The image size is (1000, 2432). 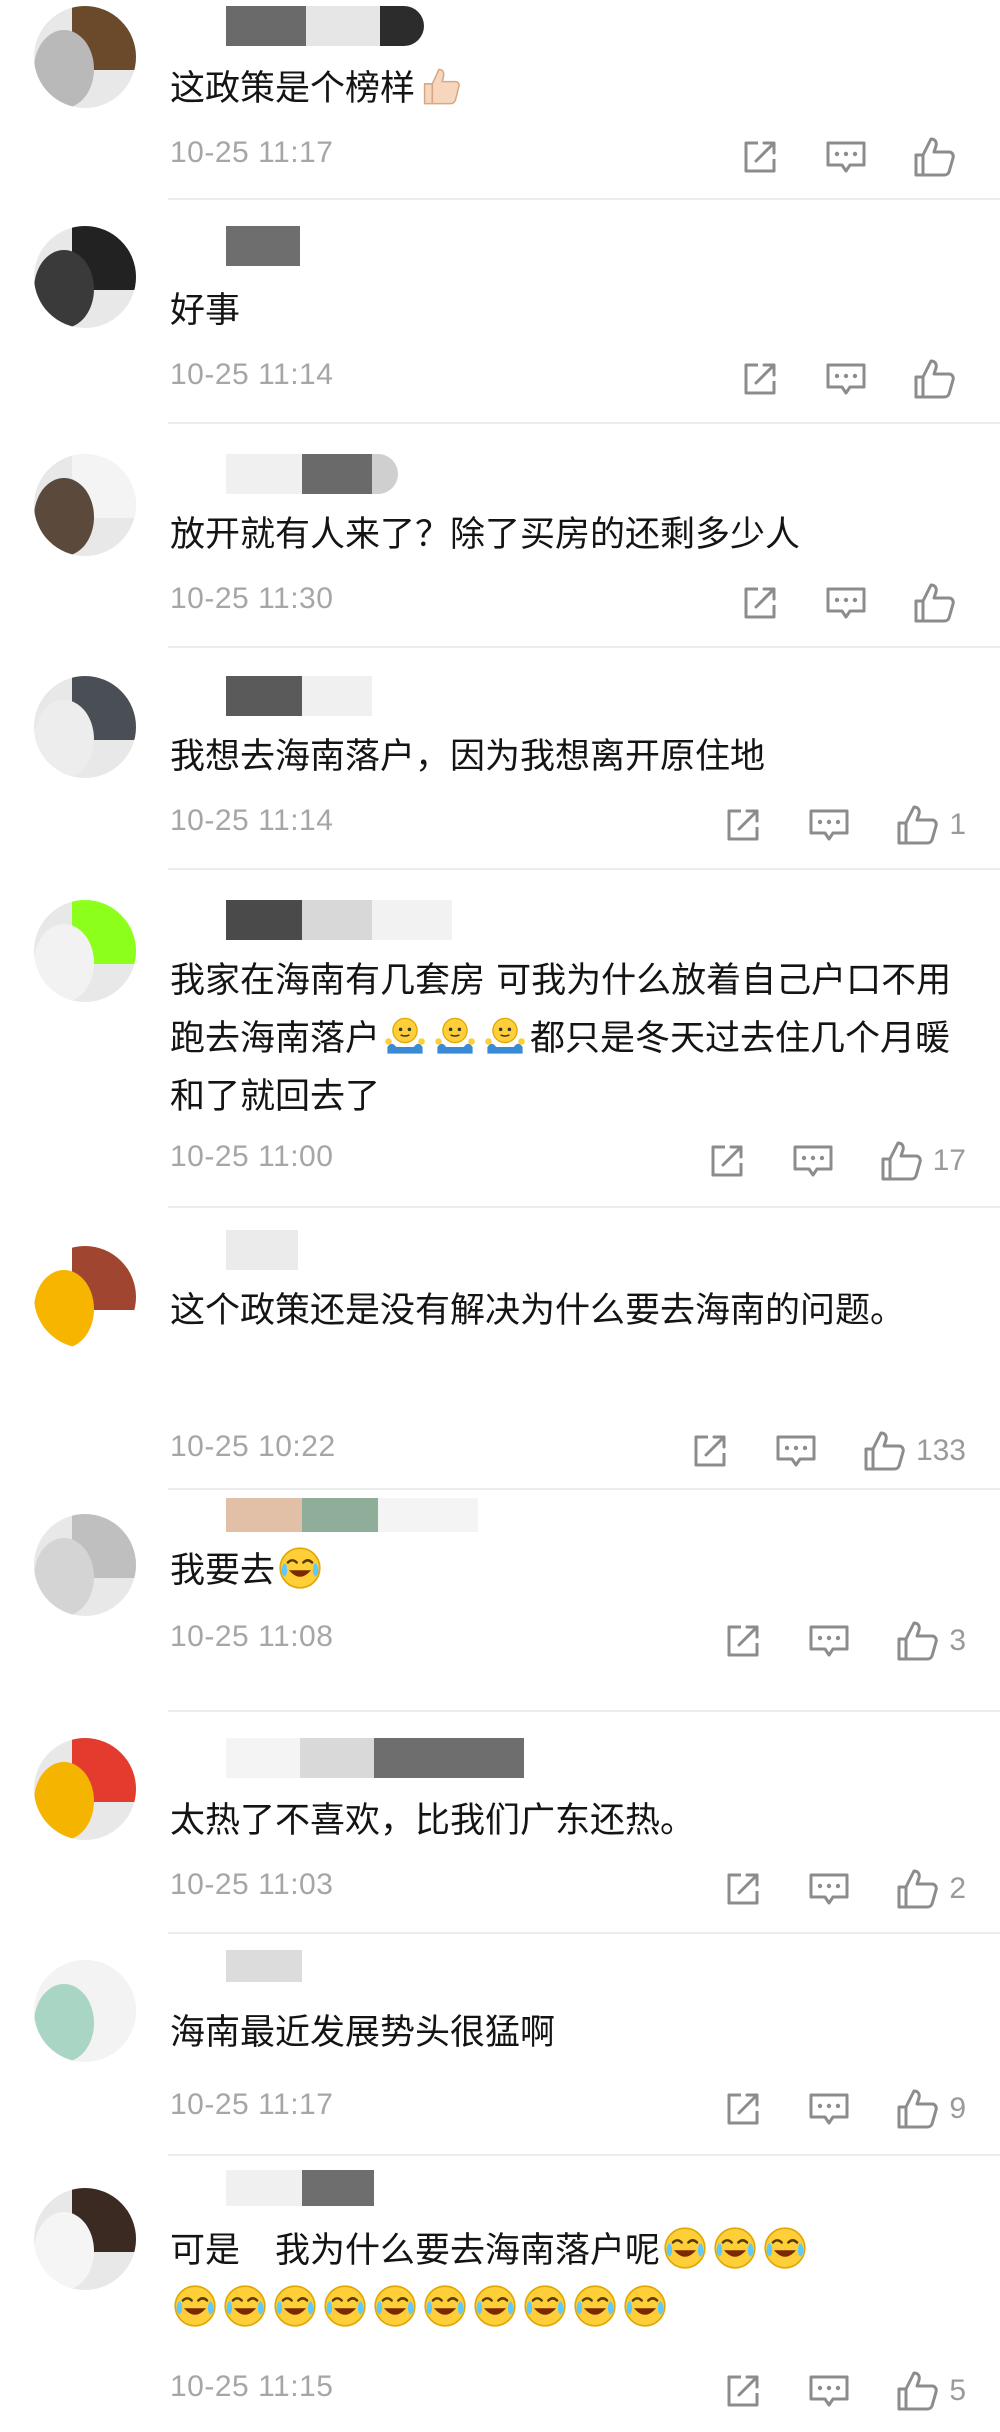 What do you see at coordinates (252, 598) in the screenshot?
I see `comment-time: 10-25 11:30` at bounding box center [252, 598].